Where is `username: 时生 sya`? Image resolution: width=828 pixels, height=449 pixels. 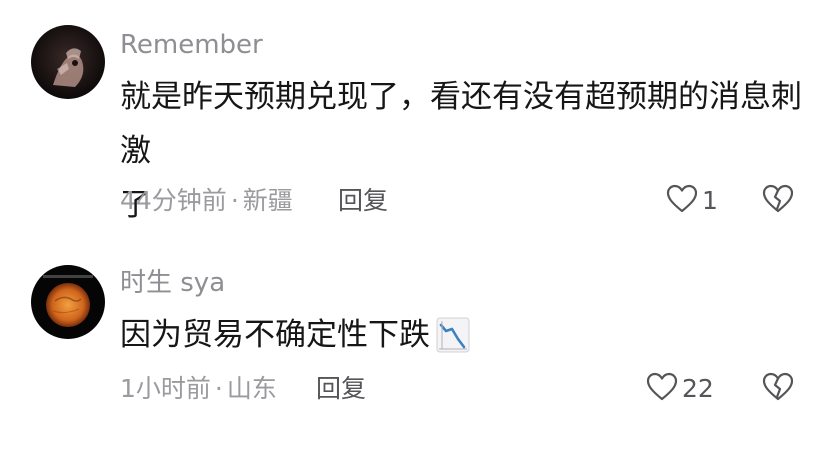
username: 时生 sya is located at coordinates (172, 283).